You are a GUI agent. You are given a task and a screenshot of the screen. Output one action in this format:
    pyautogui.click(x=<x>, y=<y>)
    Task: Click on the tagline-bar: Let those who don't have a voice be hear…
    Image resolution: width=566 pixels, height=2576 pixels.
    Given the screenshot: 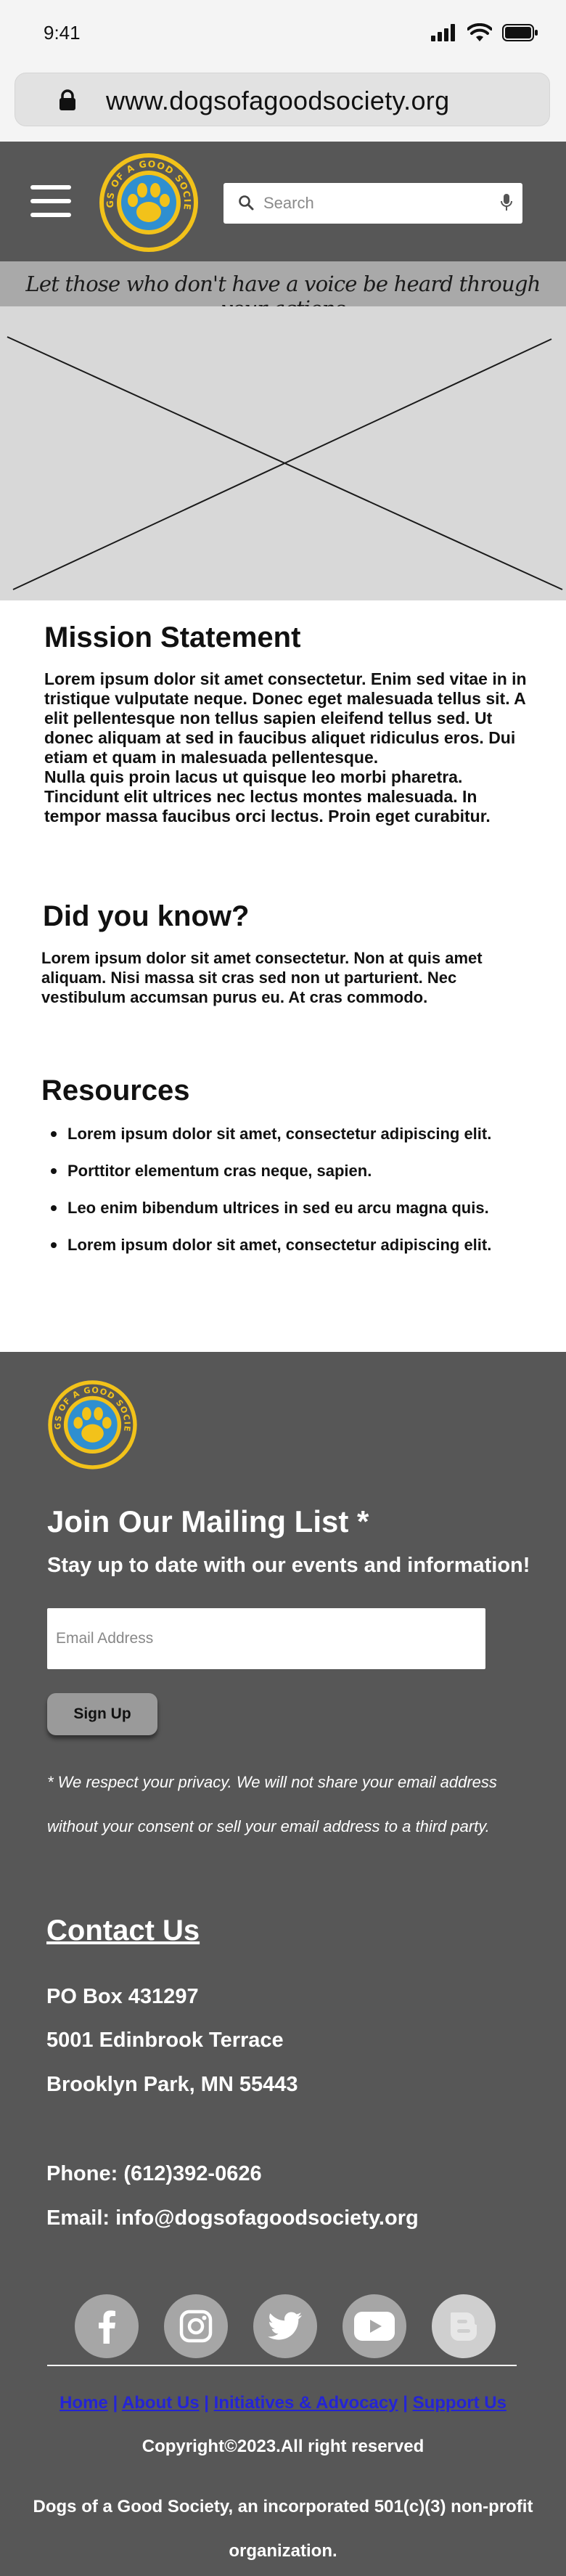 What is the action you would take?
    pyautogui.click(x=283, y=291)
    